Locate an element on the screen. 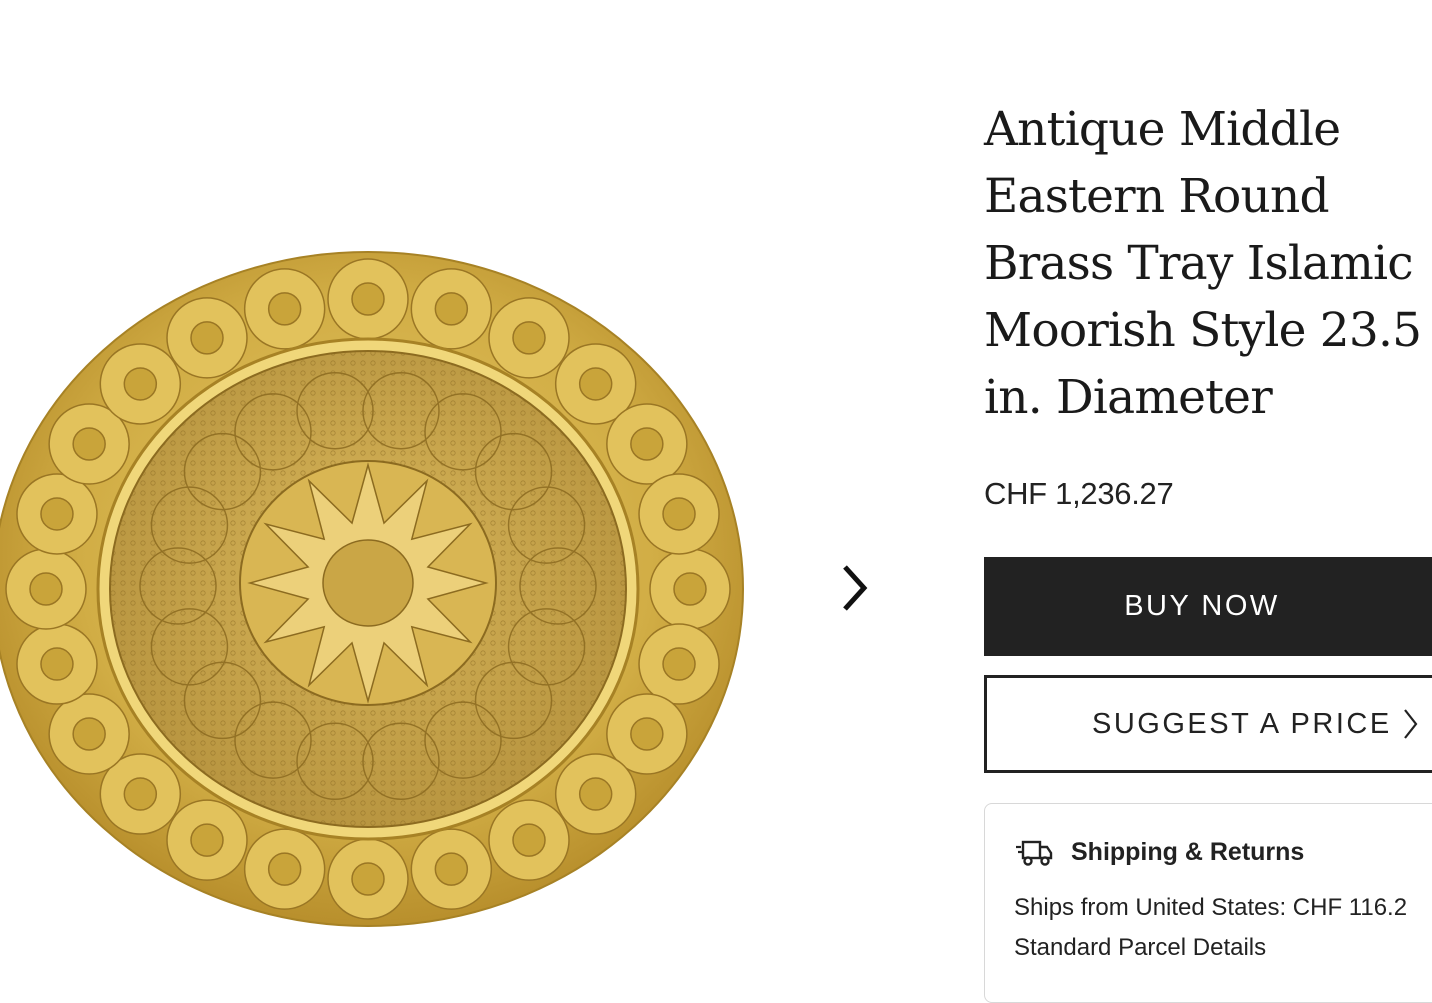 Image resolution: width=1432 pixels, height=1003 pixels. product-price: CHF 1,236.27 is located at coordinates (1079, 493).